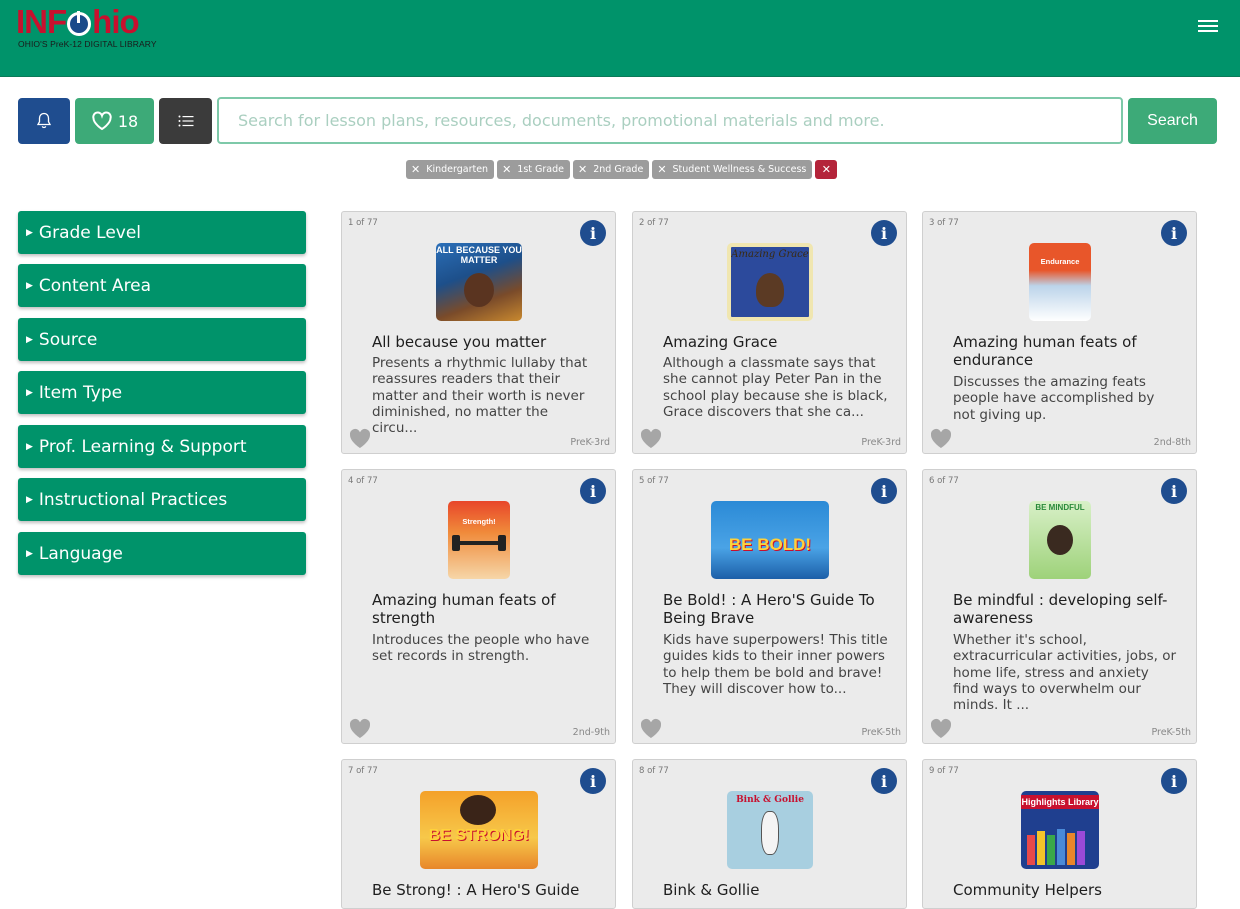 This screenshot has width=1240, height=909. What do you see at coordinates (114, 121) in the screenshot?
I see `favorites-button: 18` at bounding box center [114, 121].